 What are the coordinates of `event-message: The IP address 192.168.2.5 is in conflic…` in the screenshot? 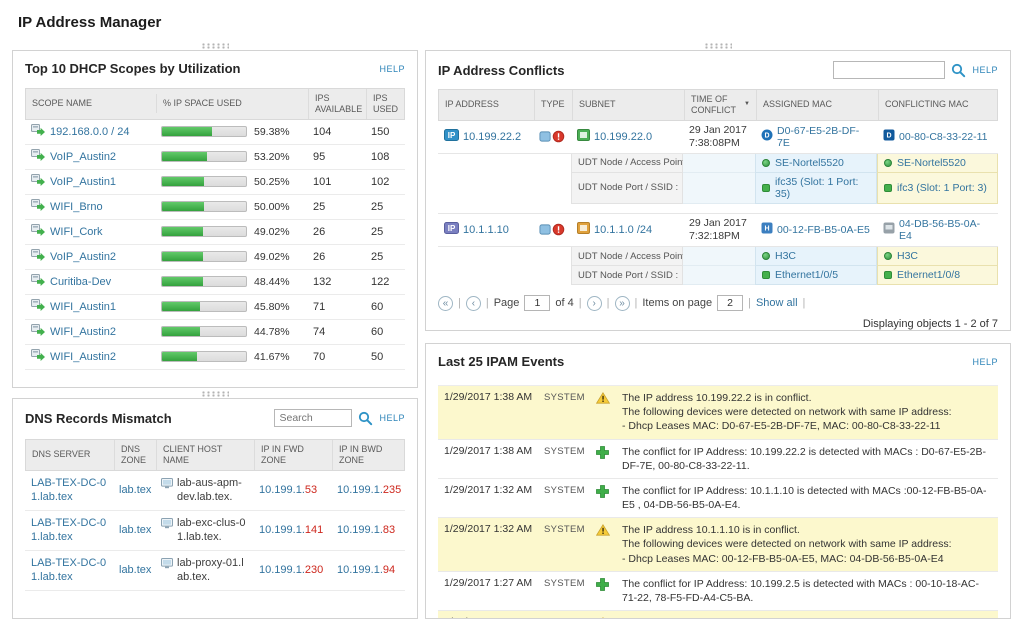 It's located at (807, 617).